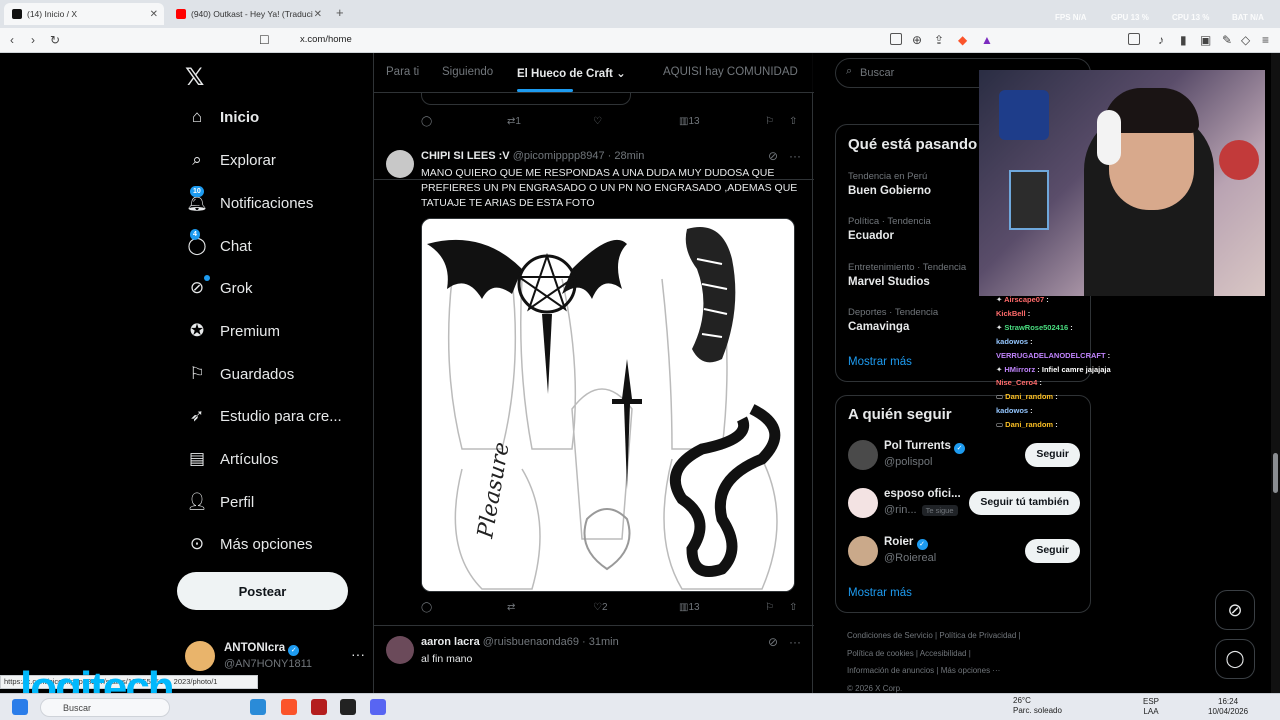 Image resolution: width=1280 pixels, height=720 pixels. What do you see at coordinates (219, 502) in the screenshot?
I see `nav-item-perfil: 👤︎ Perfil` at bounding box center [219, 502].